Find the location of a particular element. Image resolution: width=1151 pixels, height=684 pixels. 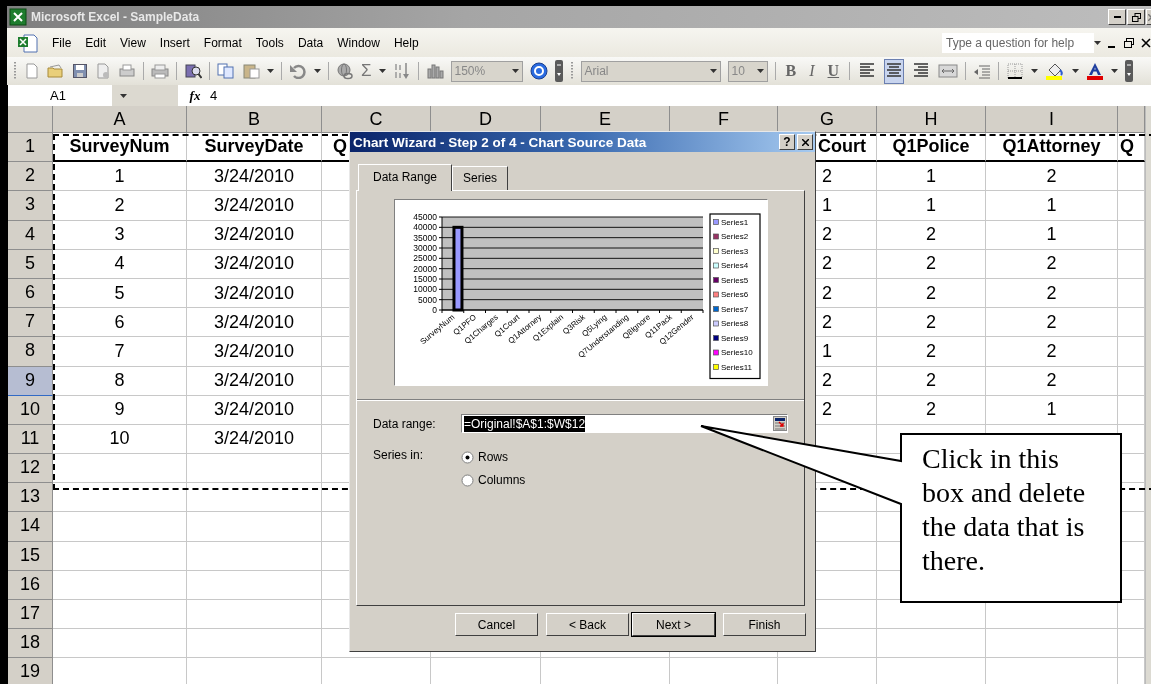

restore-icon is located at coordinates (1129, 42).